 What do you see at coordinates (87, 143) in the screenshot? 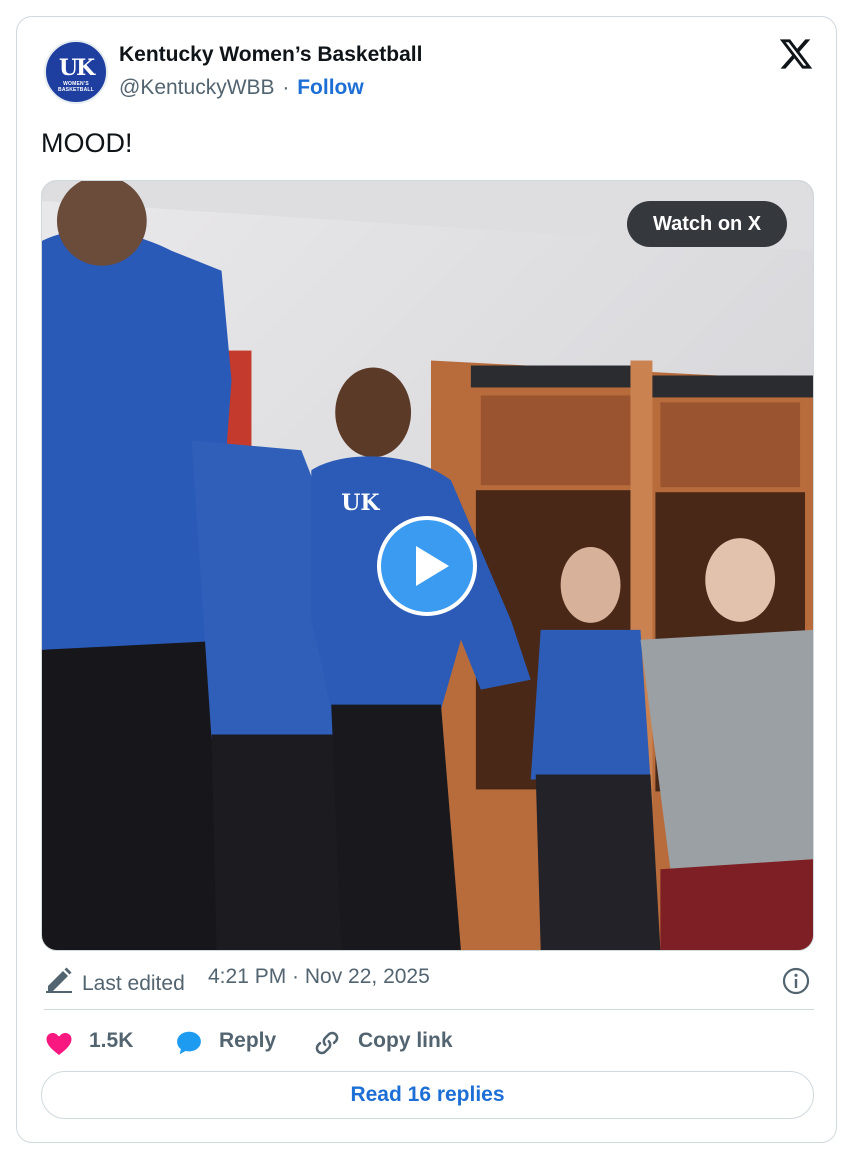
I see `tweet-text: MOOD!` at bounding box center [87, 143].